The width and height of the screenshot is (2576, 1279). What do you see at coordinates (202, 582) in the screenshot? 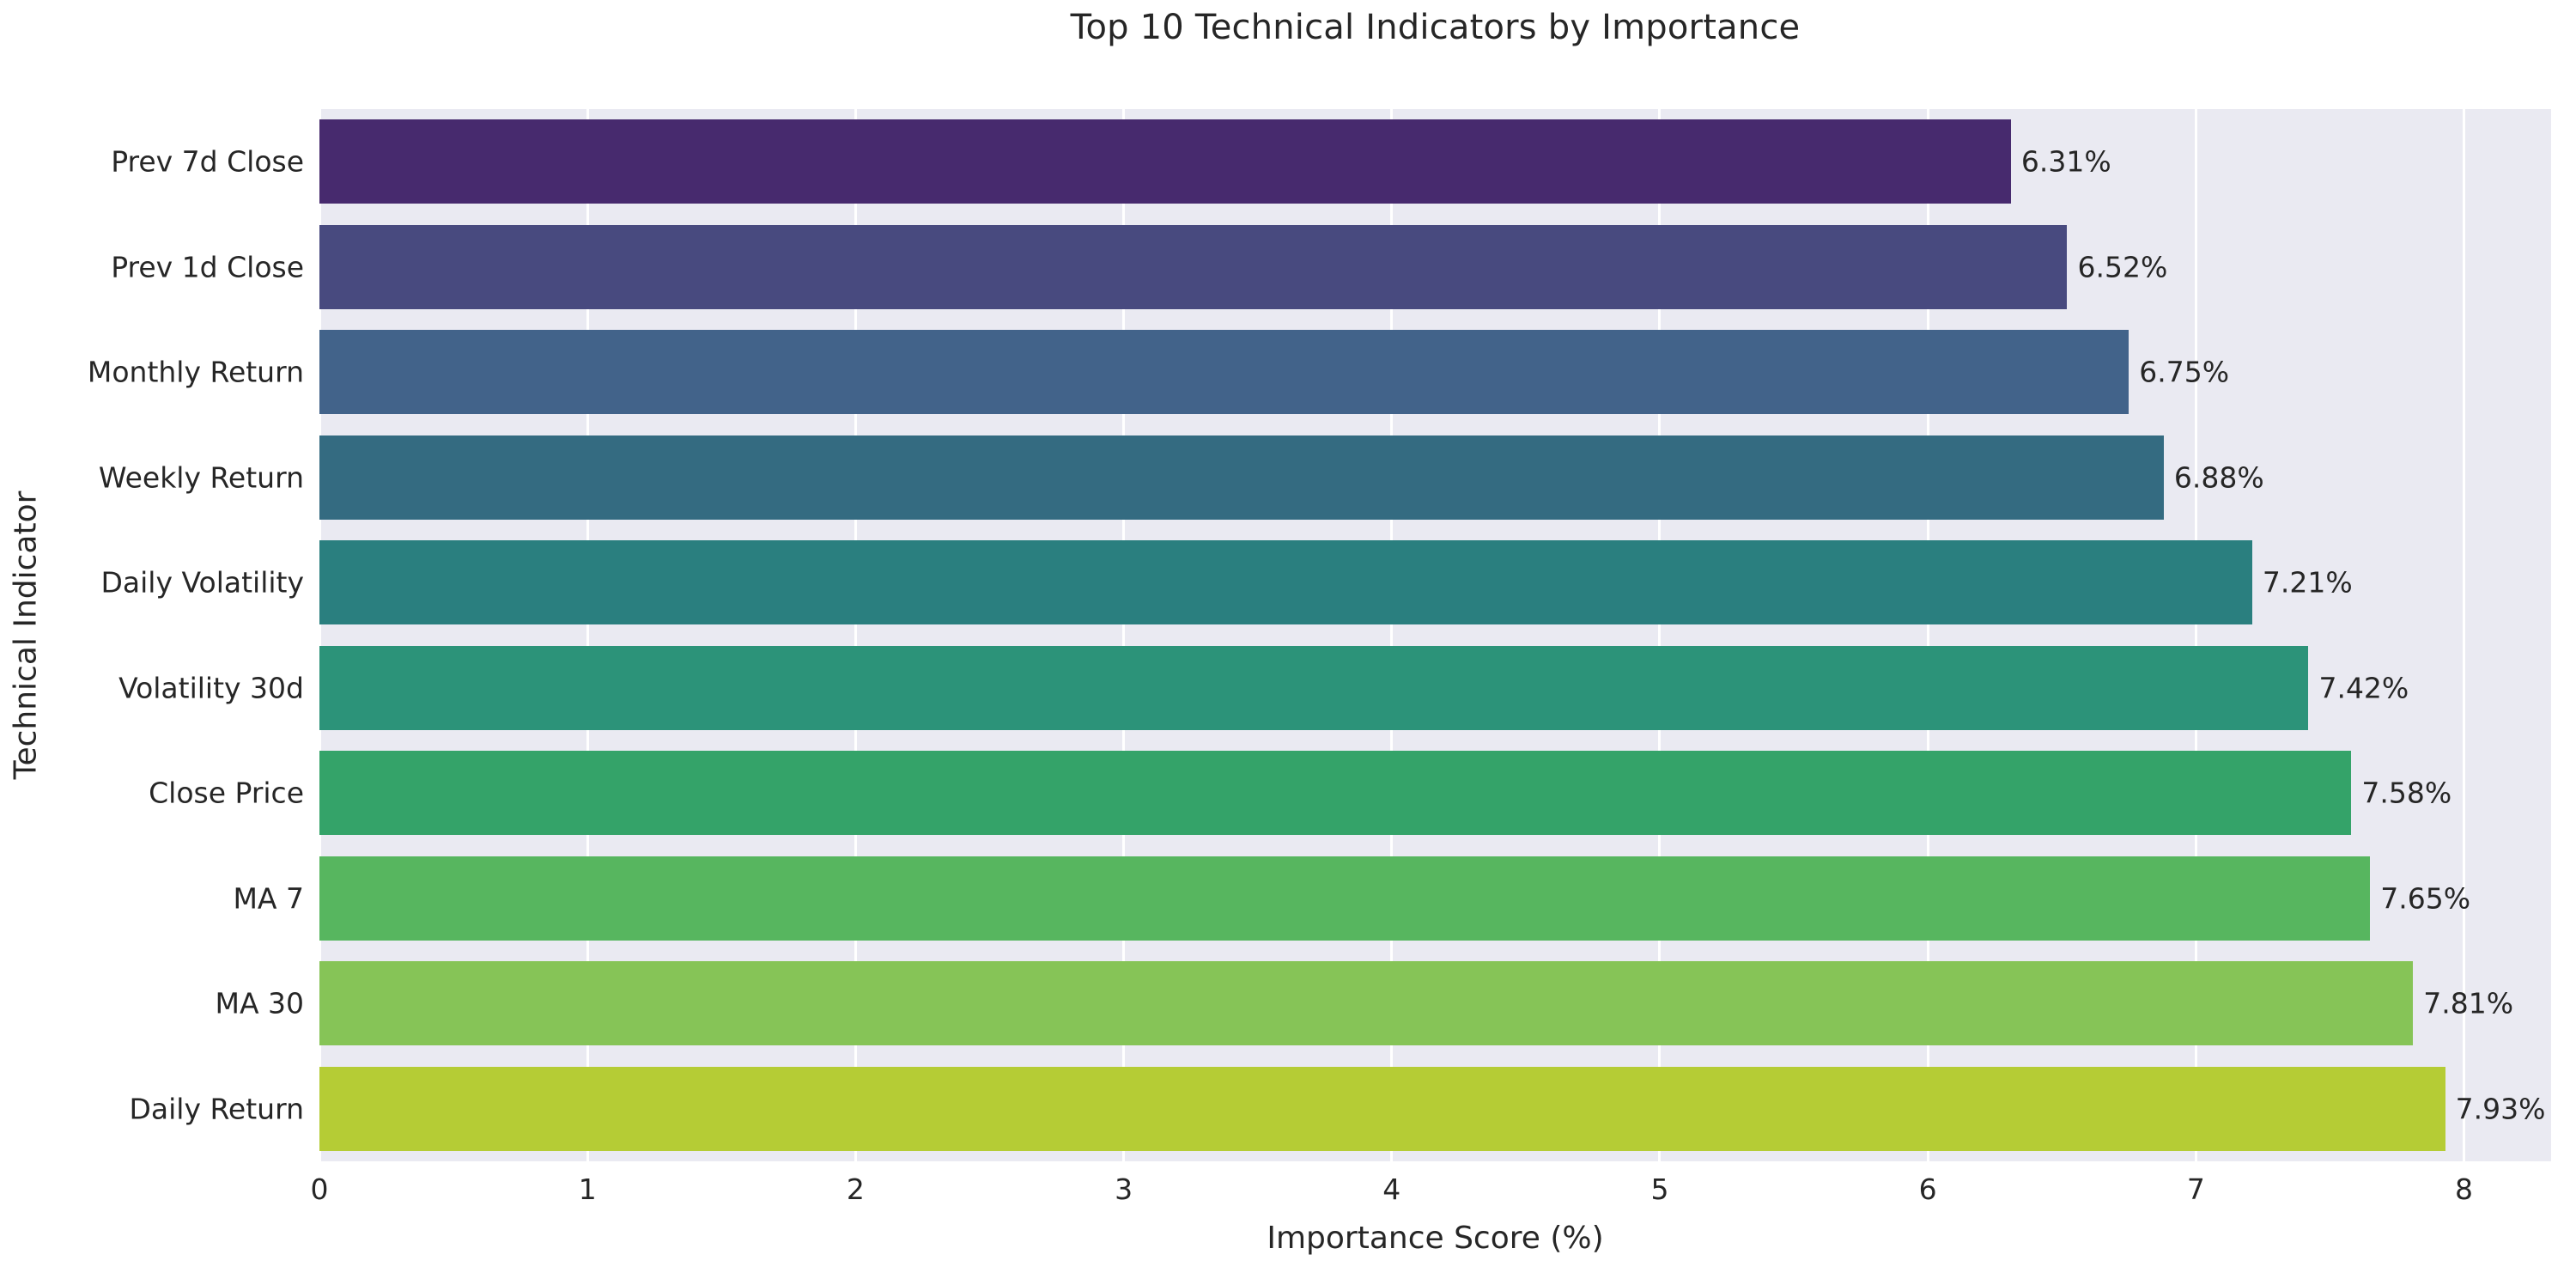
I see `y-tick-daily-volatility: Daily Volatility` at bounding box center [202, 582].